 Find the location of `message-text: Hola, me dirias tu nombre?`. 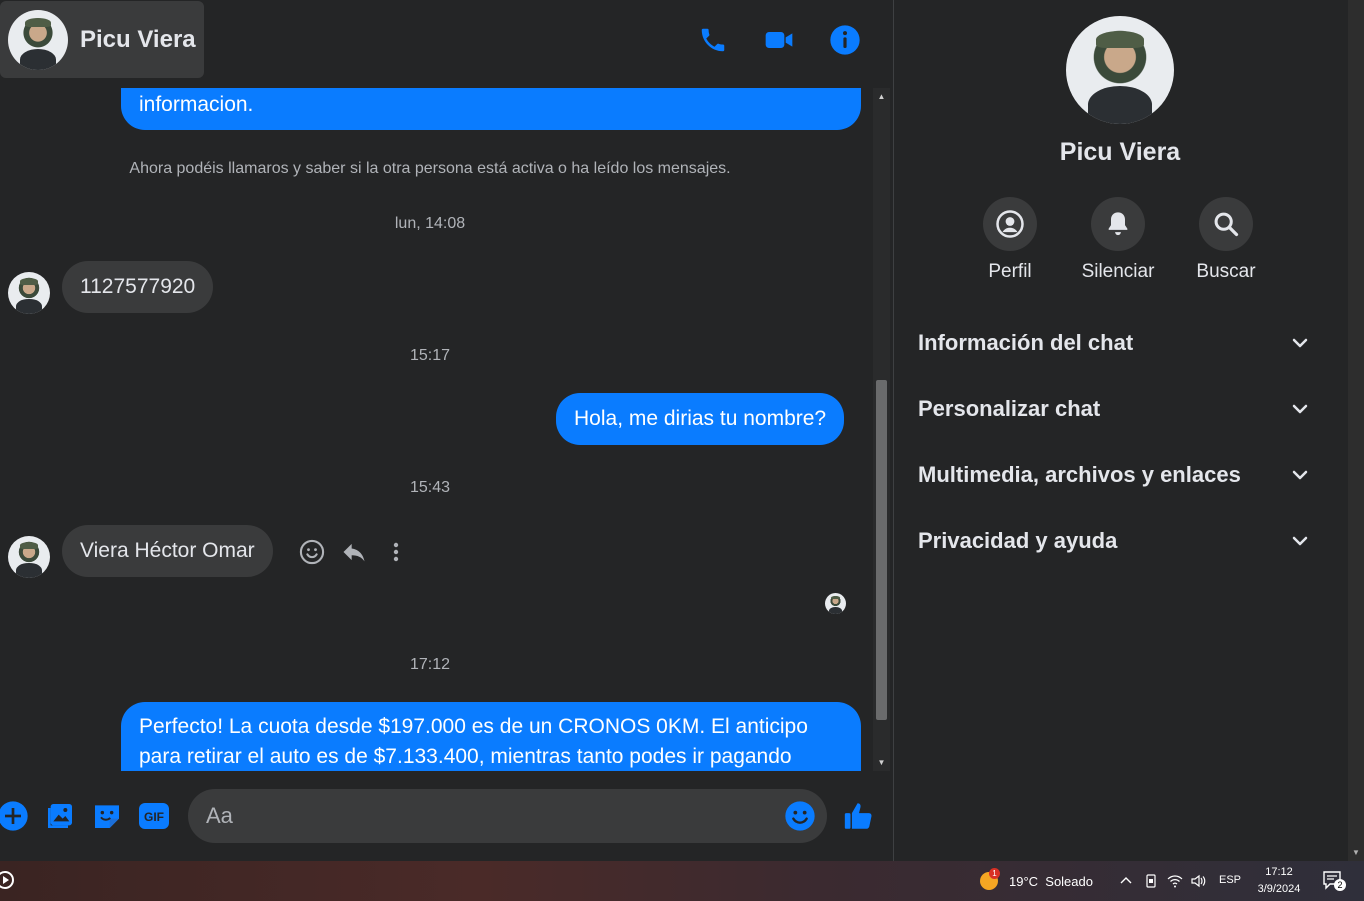

message-text: Hola, me dirias tu nombre? is located at coordinates (700, 418).